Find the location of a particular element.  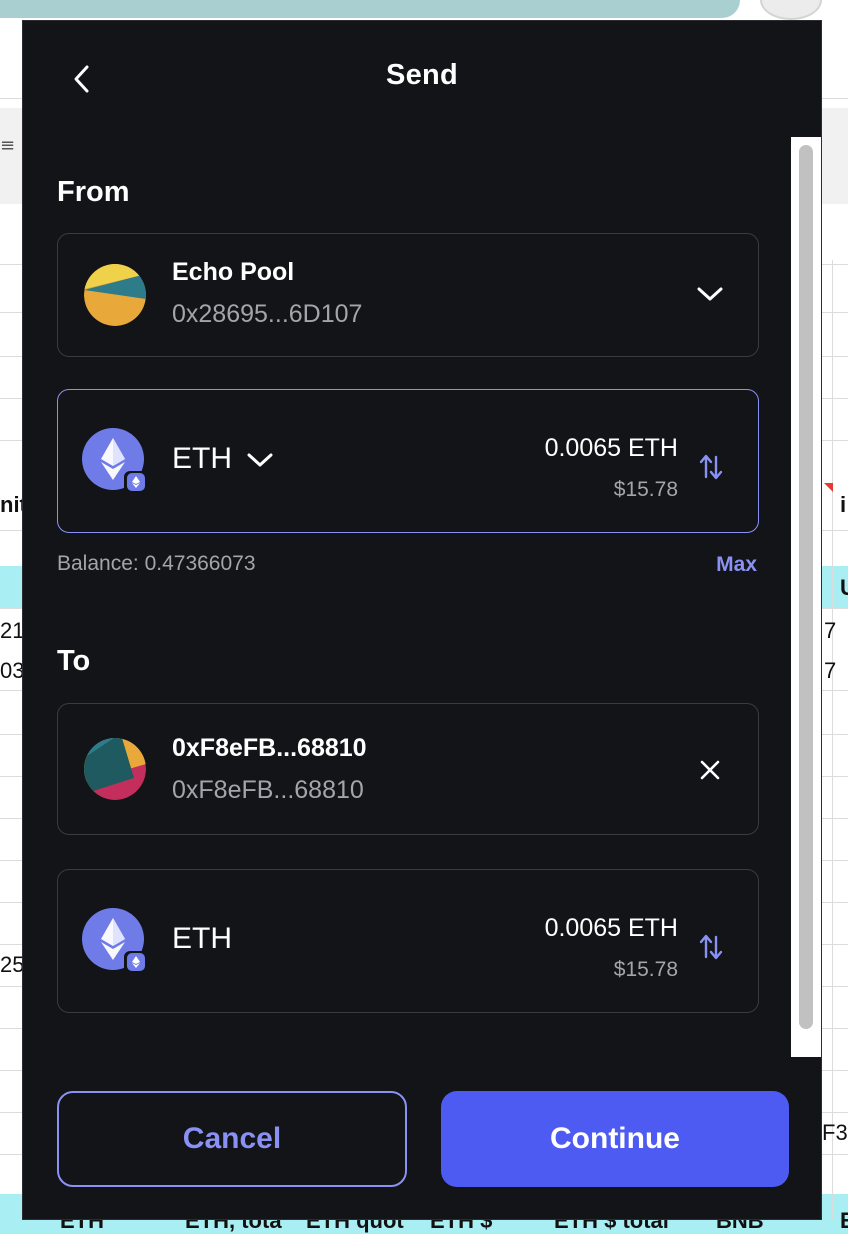

bg-cell: i is located at coordinates (843, 504).